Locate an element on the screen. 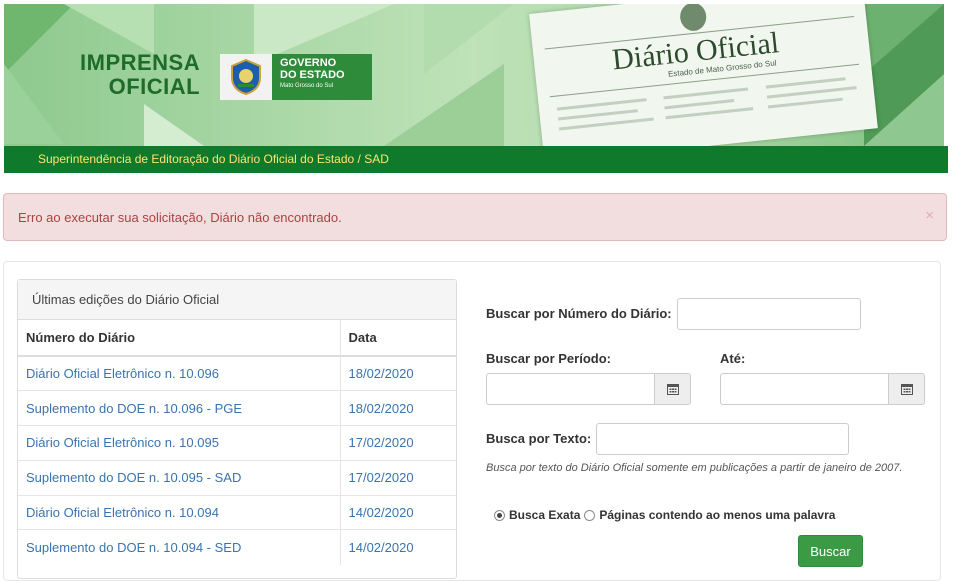 The height and width of the screenshot is (581, 960). imprensa-oficial-logo: IMPRENSA OFICIAL is located at coordinates (140, 75).